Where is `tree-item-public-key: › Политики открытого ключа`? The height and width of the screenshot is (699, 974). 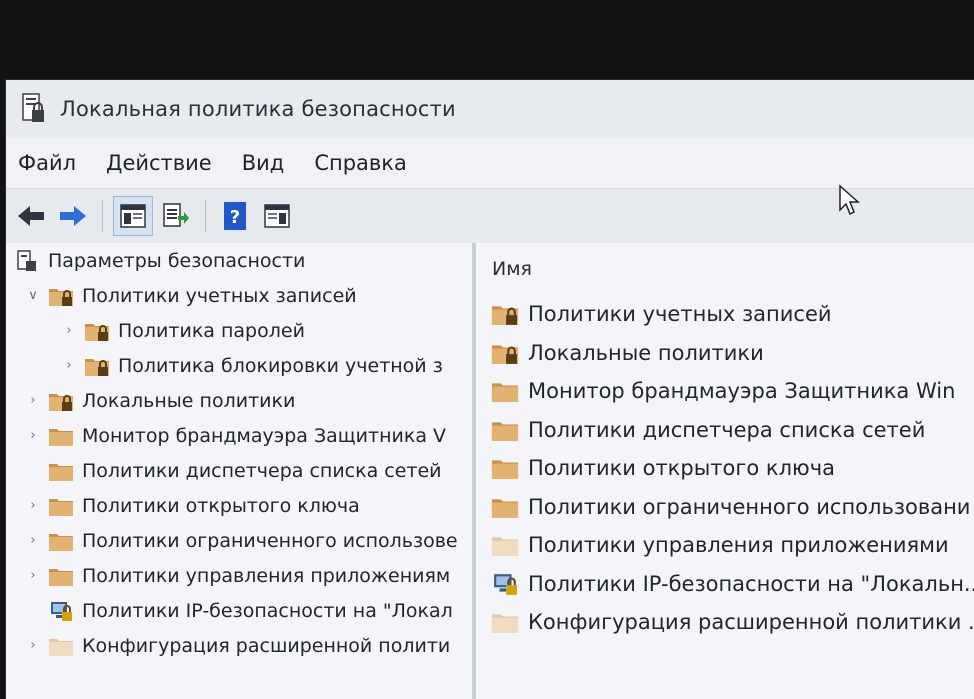 tree-item-public-key: › Политики открытого ключа is located at coordinates (239, 505).